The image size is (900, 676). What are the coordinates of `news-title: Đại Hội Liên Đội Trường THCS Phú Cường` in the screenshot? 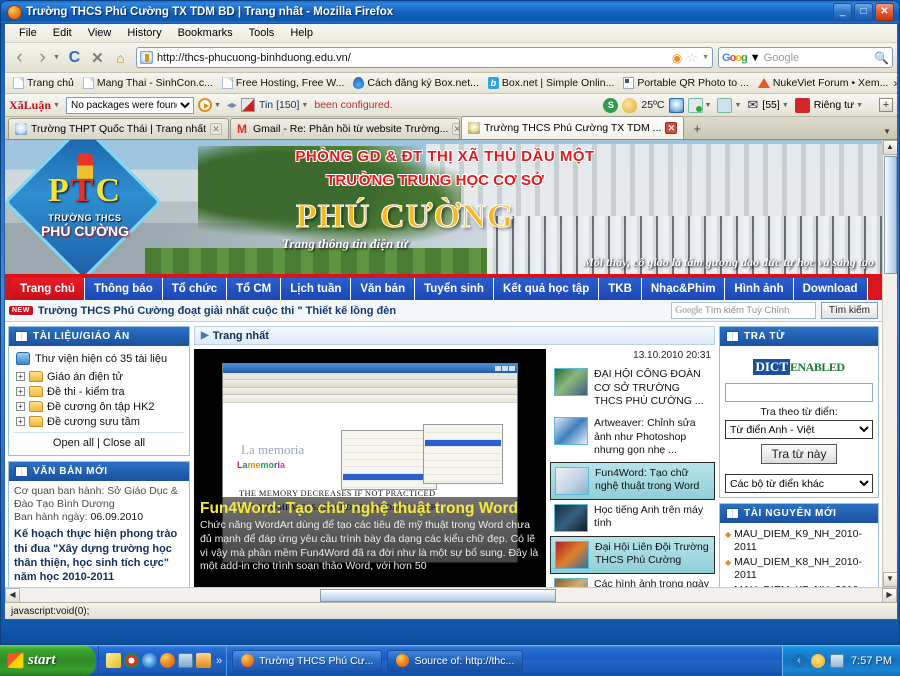 It's located at (652, 554).